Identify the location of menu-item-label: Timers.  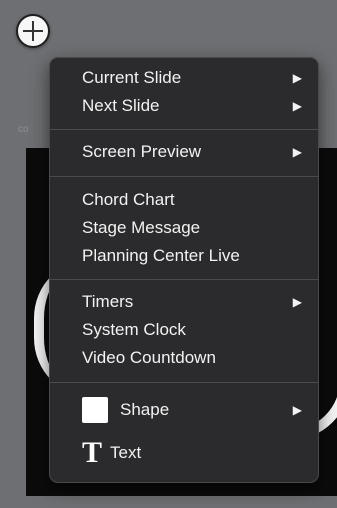
(108, 301).